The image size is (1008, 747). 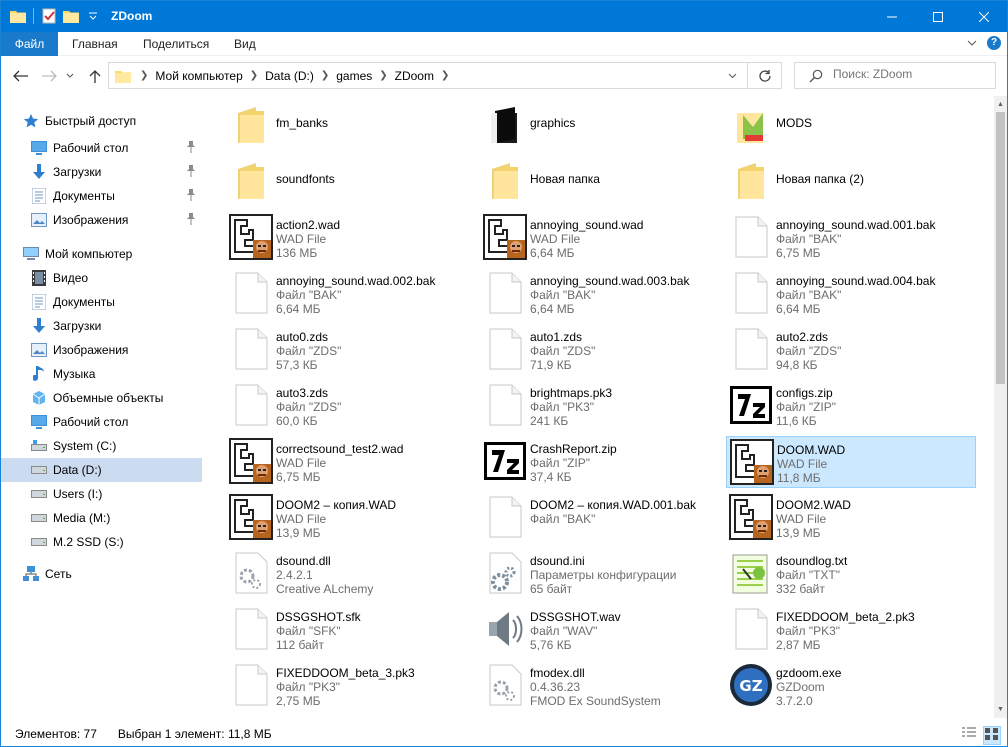 What do you see at coordinates (354, 76) in the screenshot?
I see `breadcrumb-item: games` at bounding box center [354, 76].